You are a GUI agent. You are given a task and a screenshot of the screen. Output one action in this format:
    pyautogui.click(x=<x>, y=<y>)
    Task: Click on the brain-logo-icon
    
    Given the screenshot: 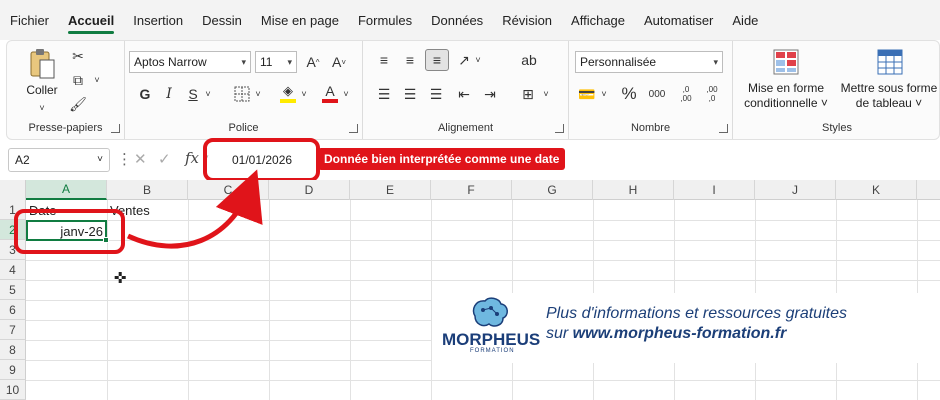 What is the action you would take?
    pyautogui.click(x=489, y=314)
    